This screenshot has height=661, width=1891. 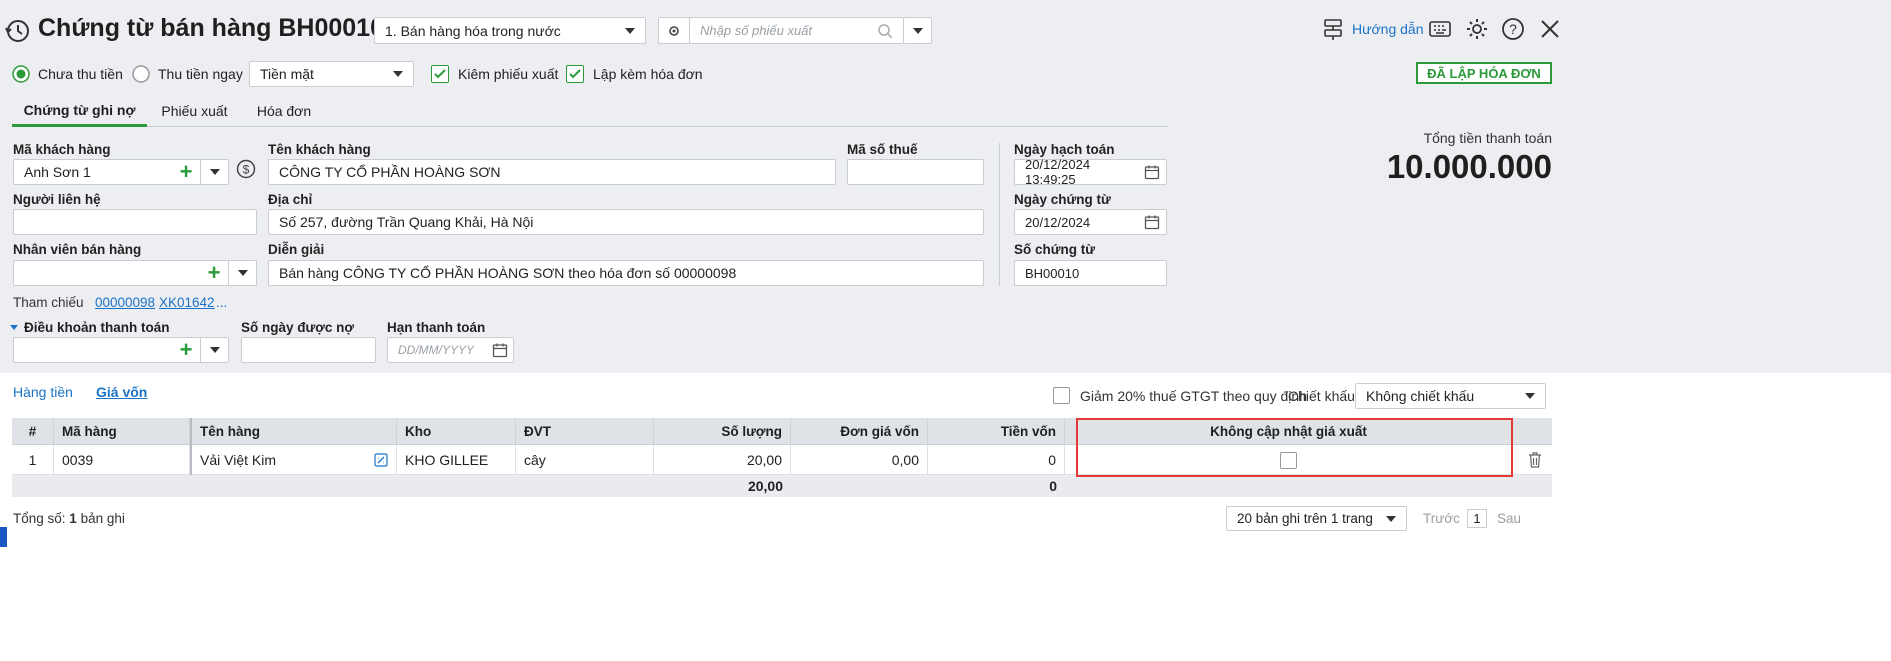 What do you see at coordinates (242, 273) in the screenshot?
I see `staff-dropdown-button` at bounding box center [242, 273].